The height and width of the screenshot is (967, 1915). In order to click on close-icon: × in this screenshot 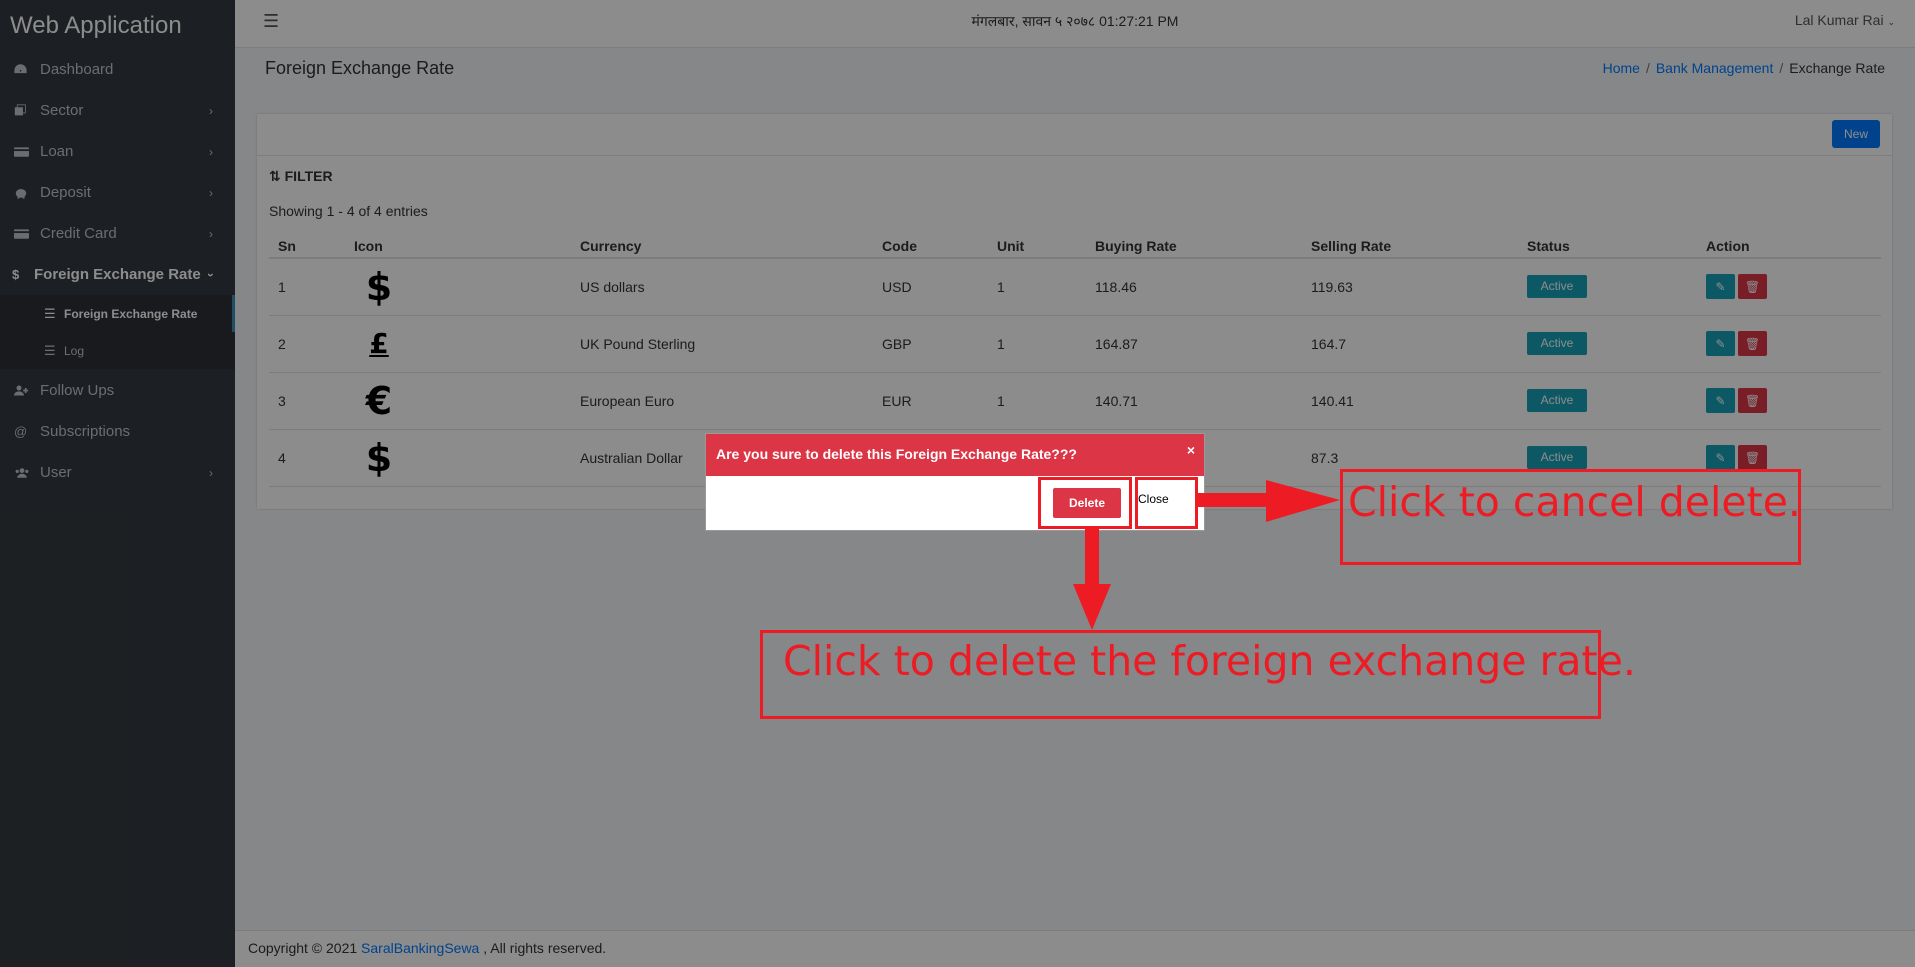, I will do `click(1191, 450)`.